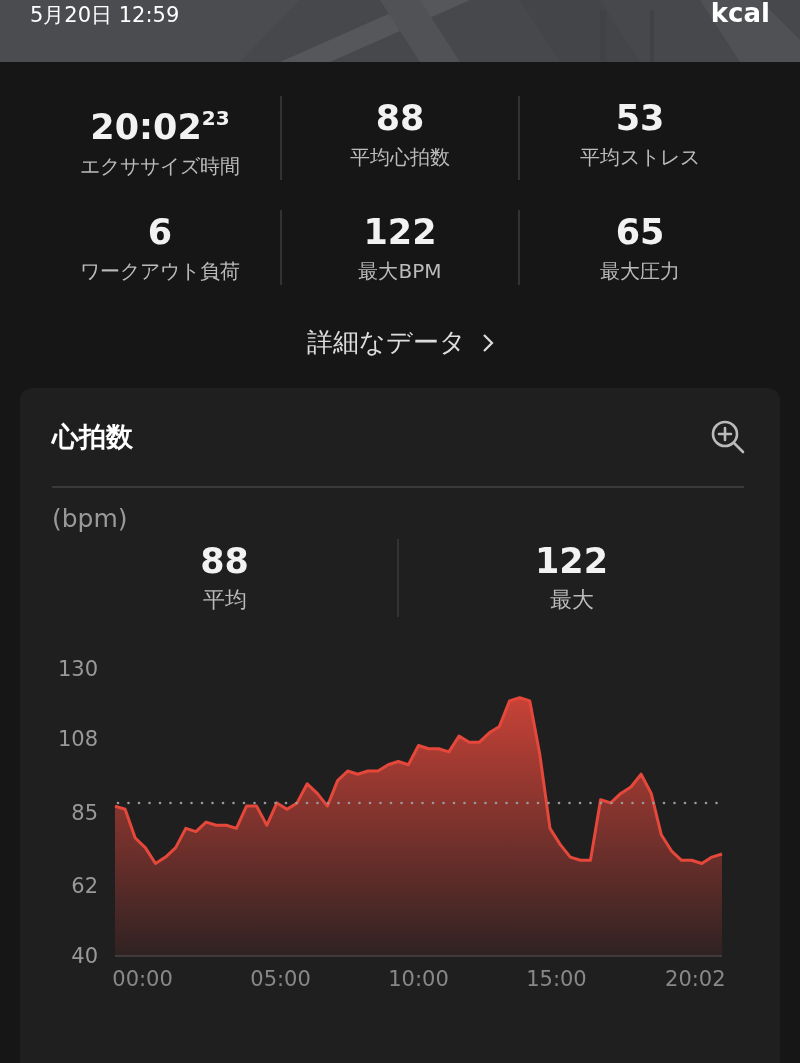 The height and width of the screenshot is (1063, 800). I want to click on chevron-right-icon, so click(487, 342).